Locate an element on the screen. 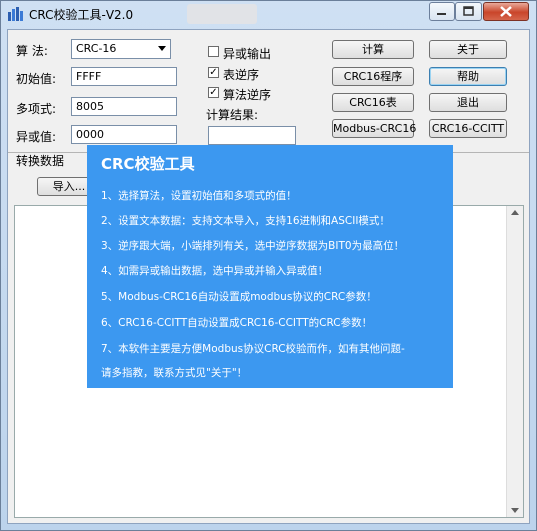  popup-line: 4、如需异或输出数据，选中异或并输入异或值！ is located at coordinates (215, 271).